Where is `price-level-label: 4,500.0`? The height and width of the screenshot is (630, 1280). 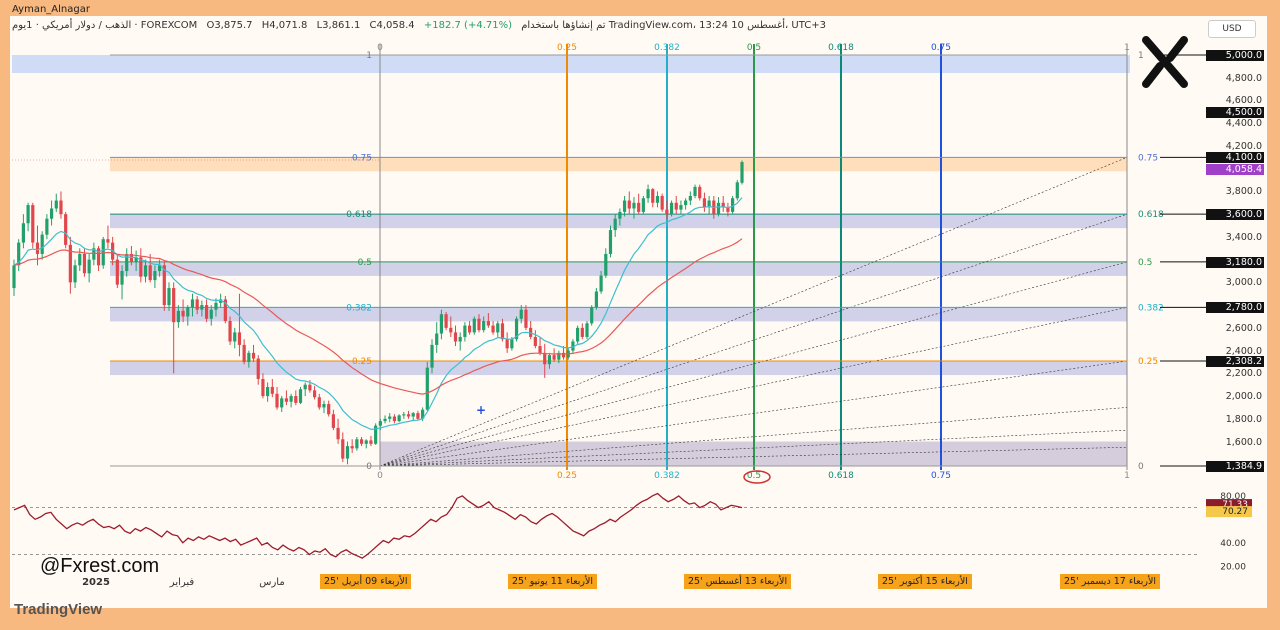
price-level-label: 4,500.0 is located at coordinates (1235, 112).